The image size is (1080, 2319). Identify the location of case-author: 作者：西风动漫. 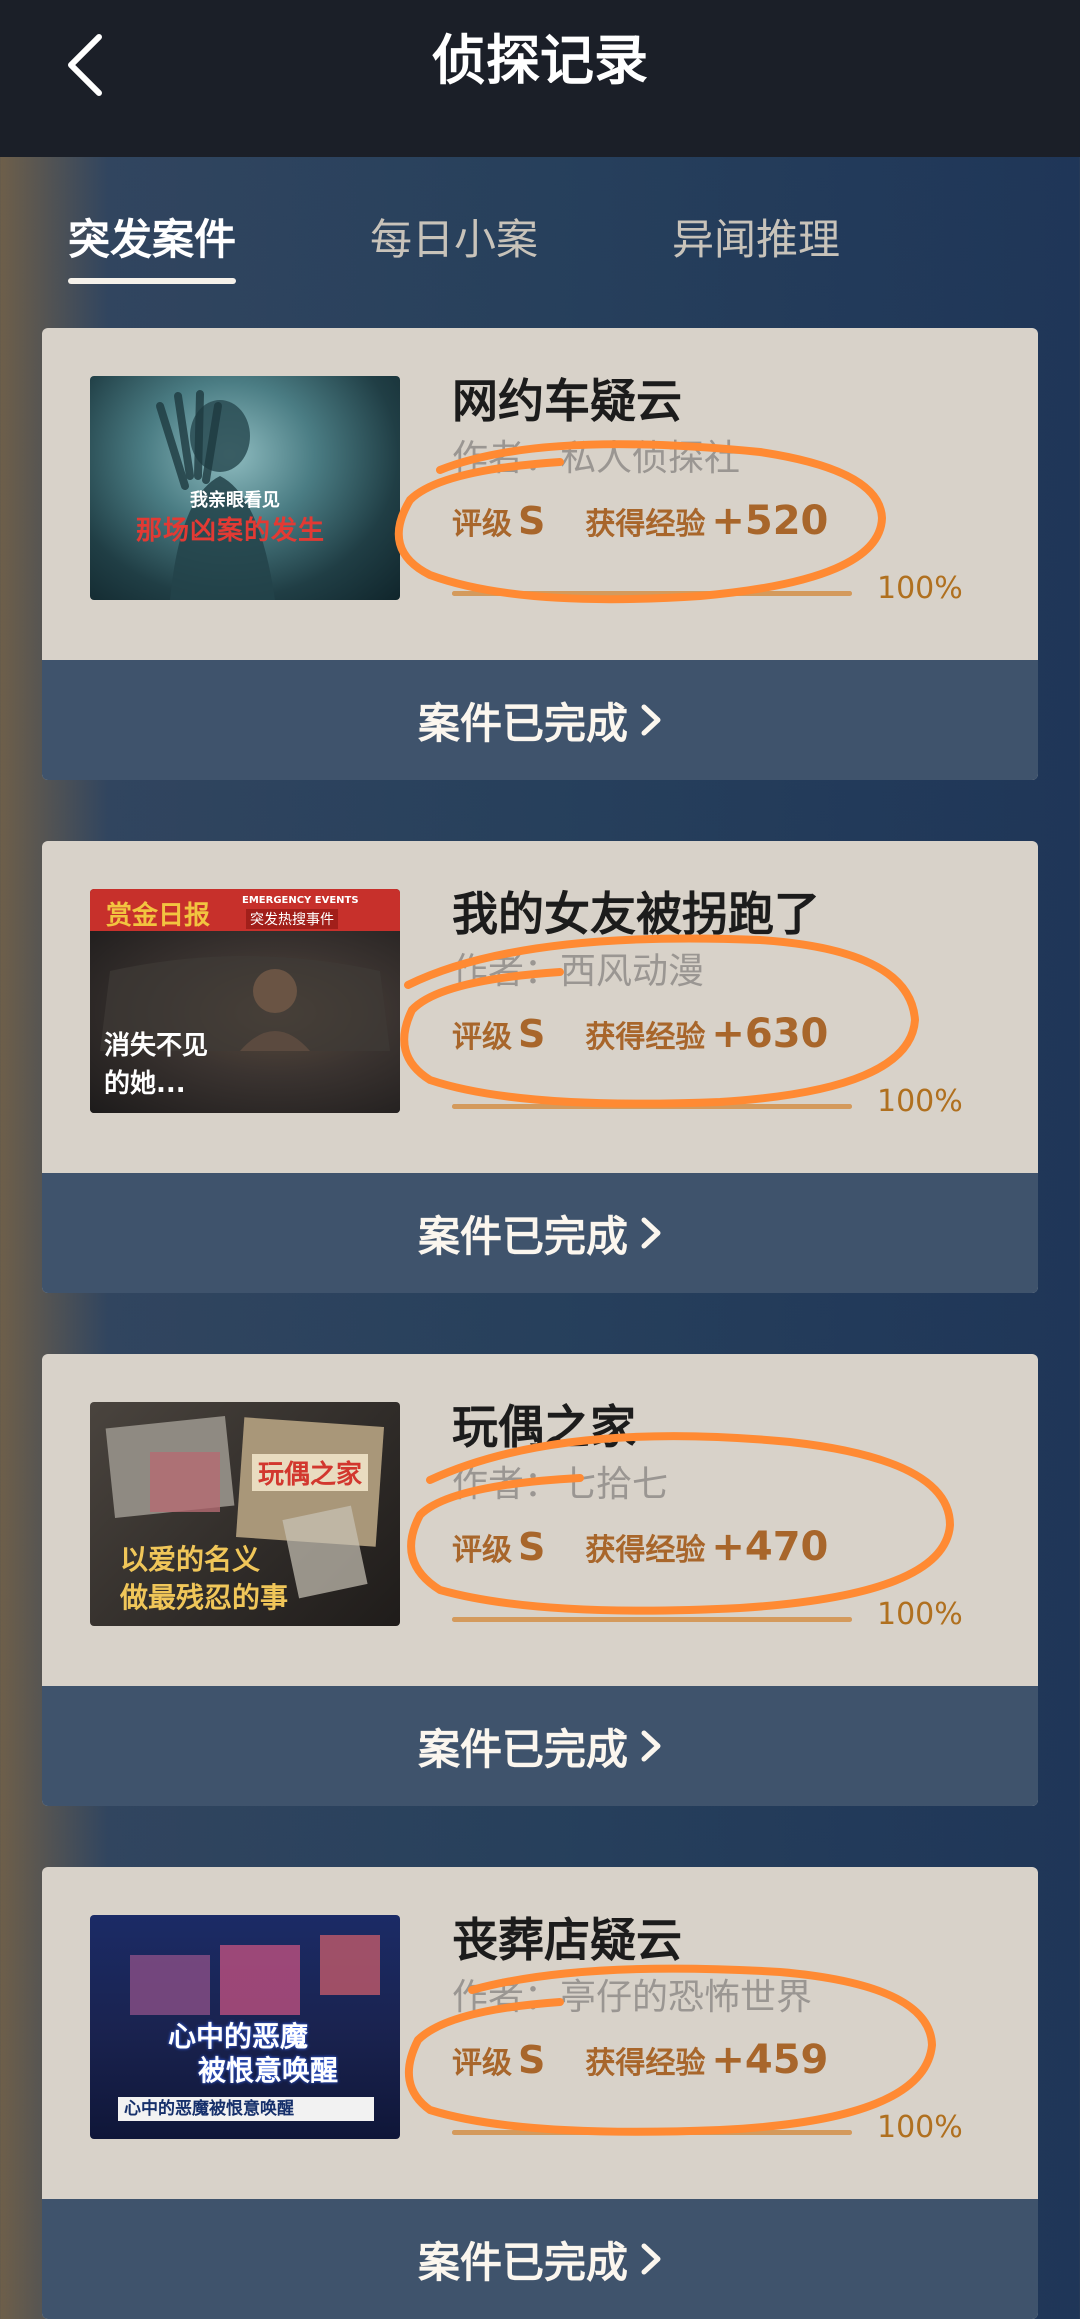
(578, 971).